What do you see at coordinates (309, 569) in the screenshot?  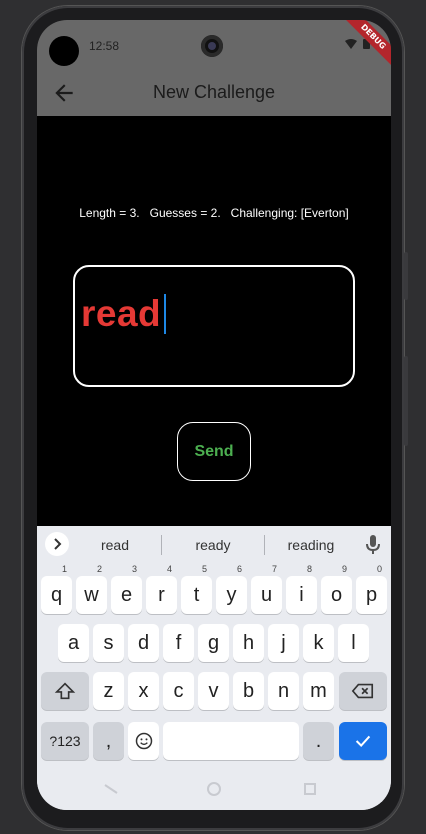 I see `key-hint: 8` at bounding box center [309, 569].